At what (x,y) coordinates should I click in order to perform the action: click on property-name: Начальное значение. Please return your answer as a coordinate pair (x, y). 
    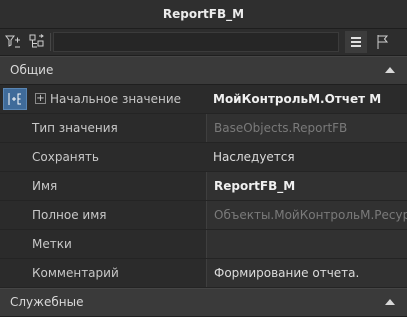
    Looking at the image, I should click on (116, 99).